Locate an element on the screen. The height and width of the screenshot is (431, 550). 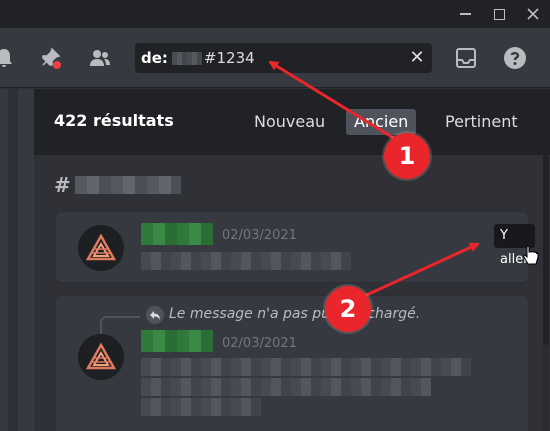
minimize-icon is located at coordinates (465, 14).